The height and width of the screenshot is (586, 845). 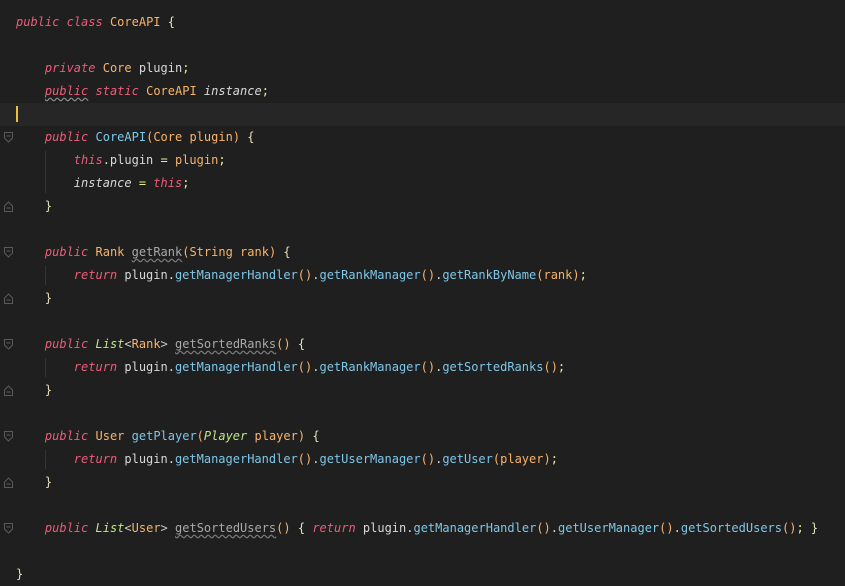 I want to click on code-token: ., so click(x=677, y=528).